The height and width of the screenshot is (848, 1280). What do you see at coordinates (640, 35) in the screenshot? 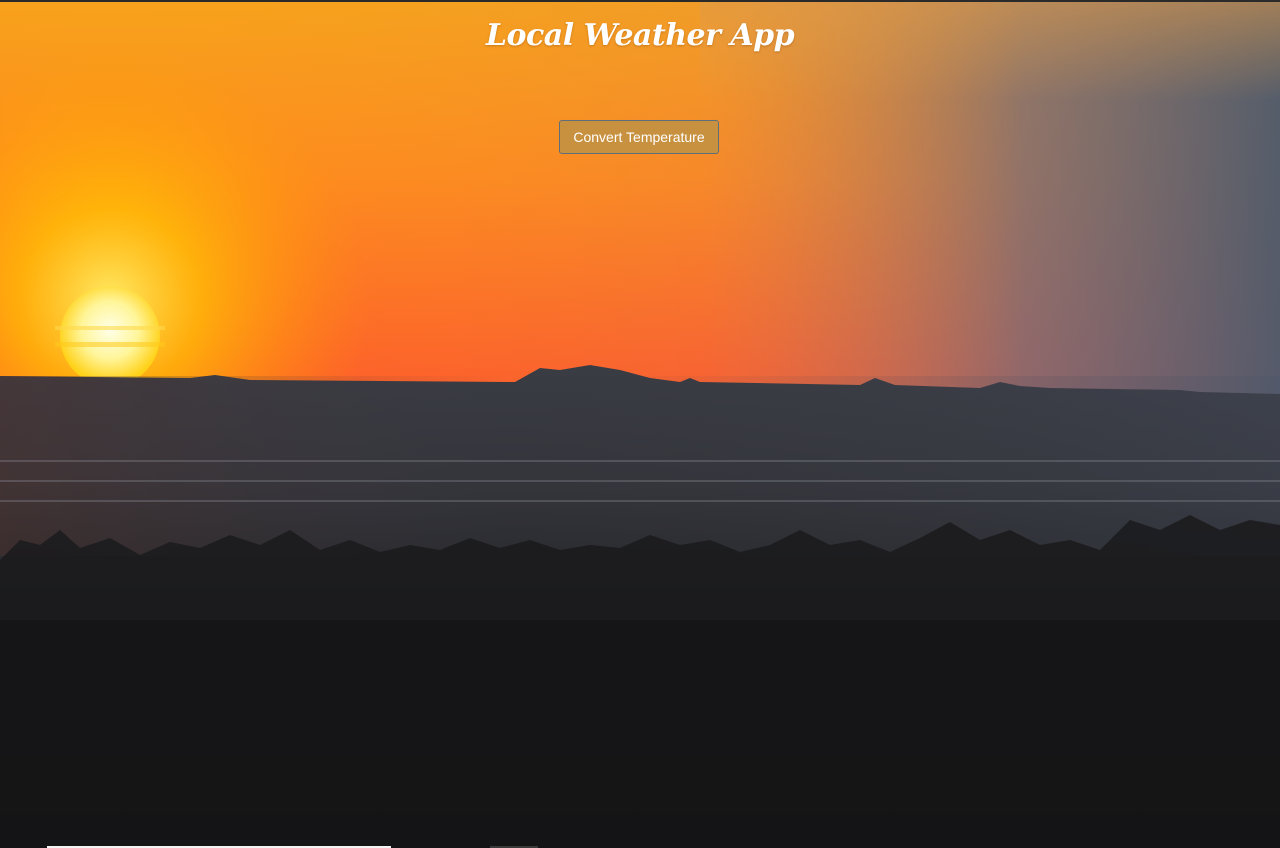
I see `app-title: Local Weather App` at bounding box center [640, 35].